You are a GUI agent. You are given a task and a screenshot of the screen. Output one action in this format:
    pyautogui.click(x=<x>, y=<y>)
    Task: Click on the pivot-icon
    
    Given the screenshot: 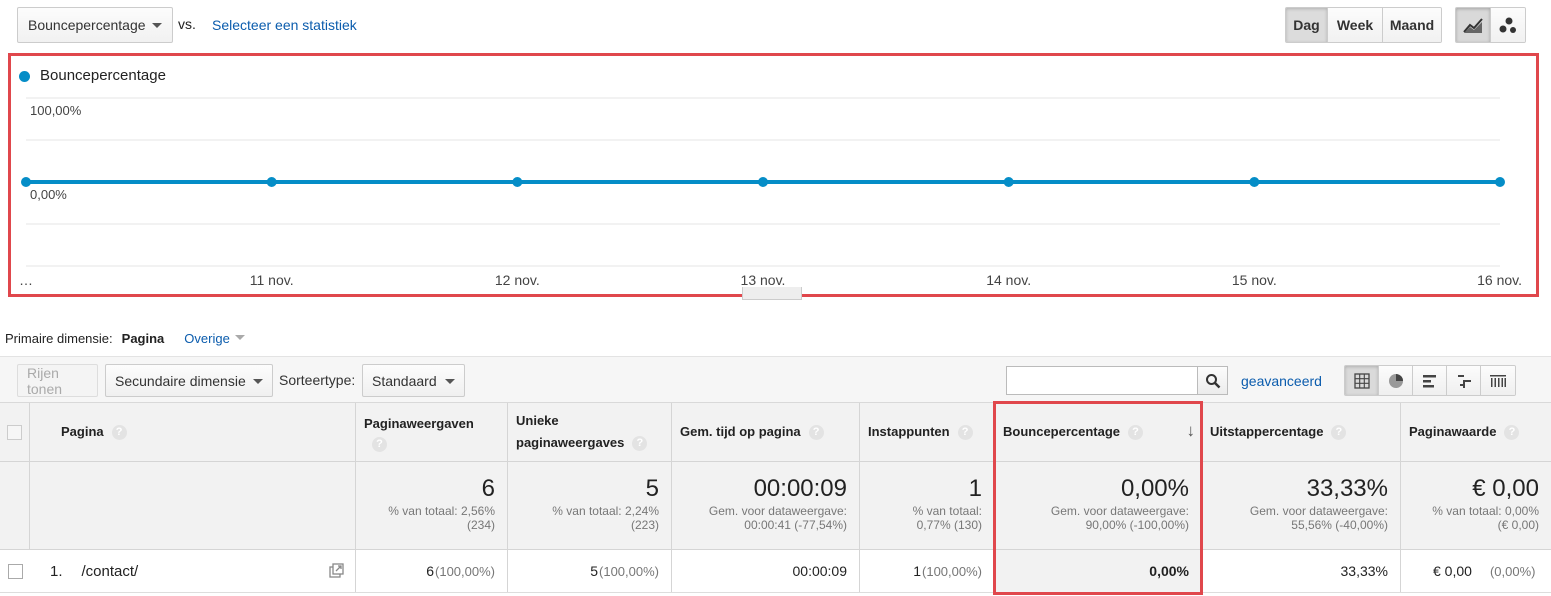 What is the action you would take?
    pyautogui.click(x=1498, y=380)
    